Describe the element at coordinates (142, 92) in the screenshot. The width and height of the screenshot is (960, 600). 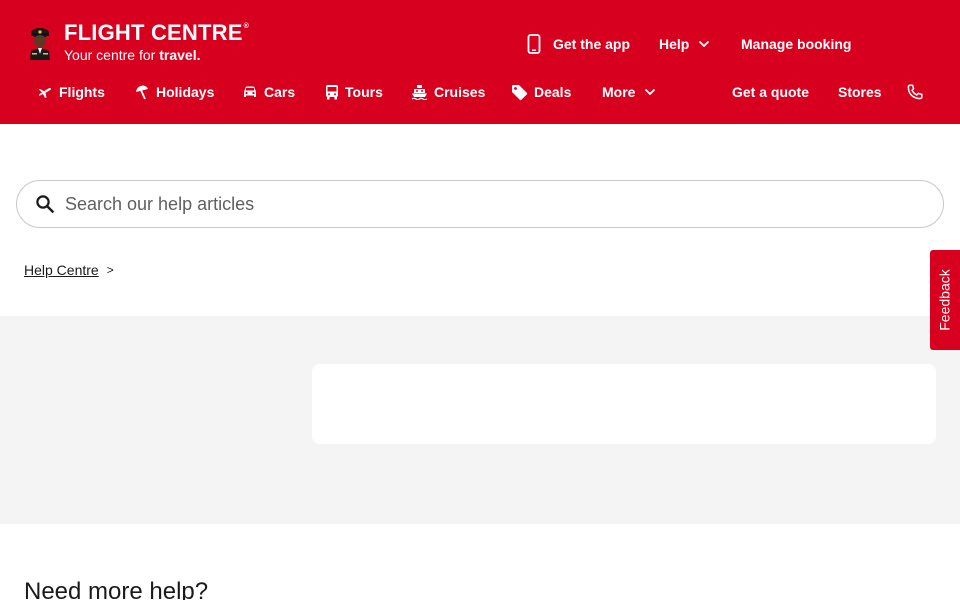
I see `beach-umbrella-icon` at that location.